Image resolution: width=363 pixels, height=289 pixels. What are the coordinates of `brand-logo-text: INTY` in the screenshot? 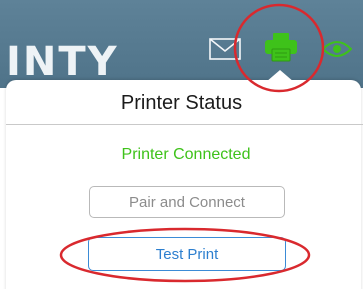 It's located at (62, 62).